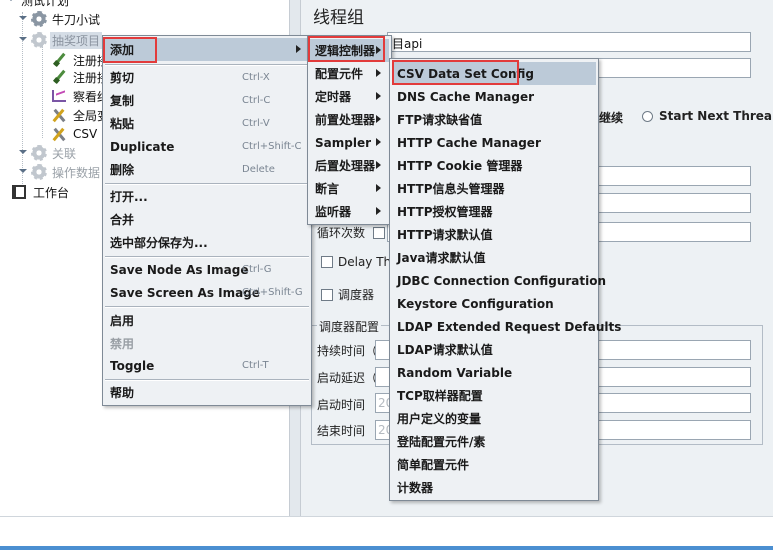 This screenshot has width=773, height=550. Describe the element at coordinates (494, 487) in the screenshot. I see `config-item-counter: 计数器` at that location.